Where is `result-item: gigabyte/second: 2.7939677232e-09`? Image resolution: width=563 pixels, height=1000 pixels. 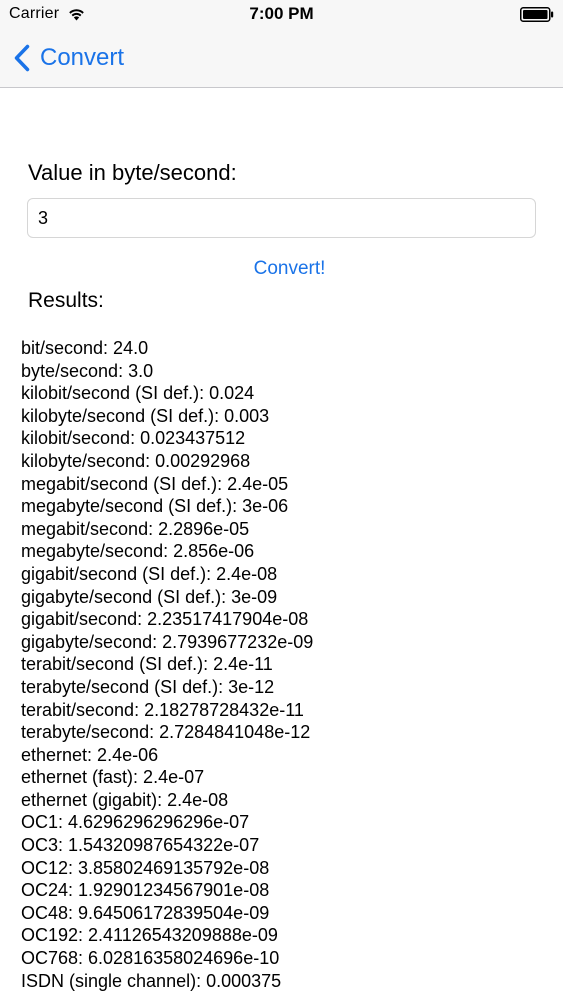
result-item: gigabyte/second: 2.7939677232e-09 is located at coordinates (167, 641).